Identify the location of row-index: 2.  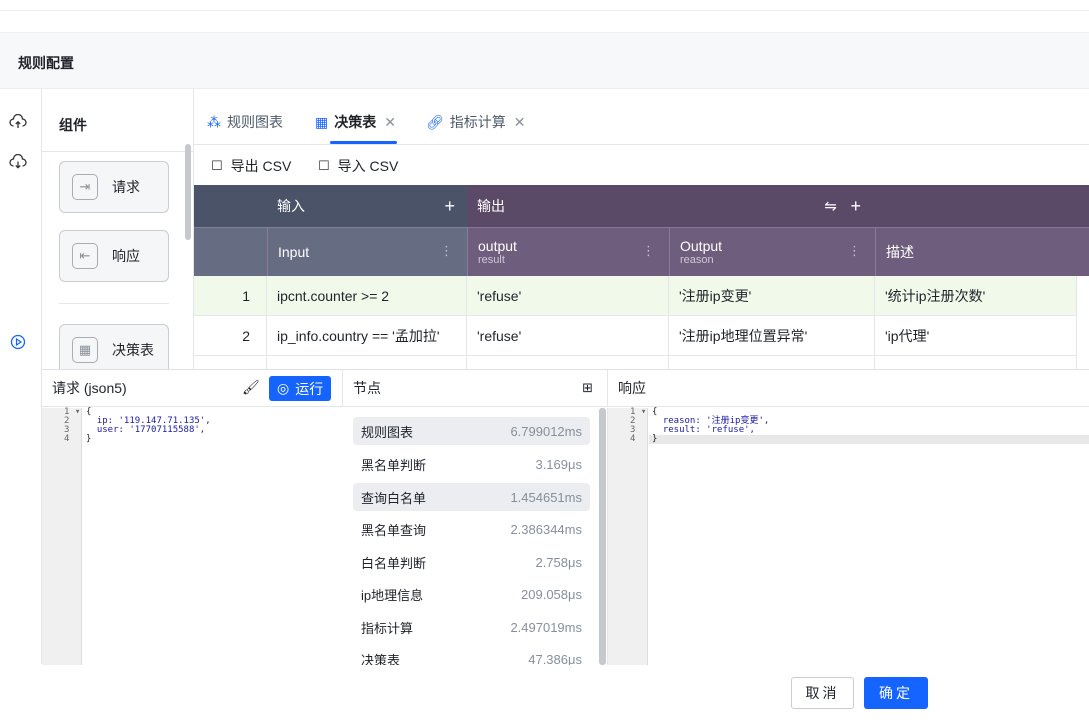
(230, 336).